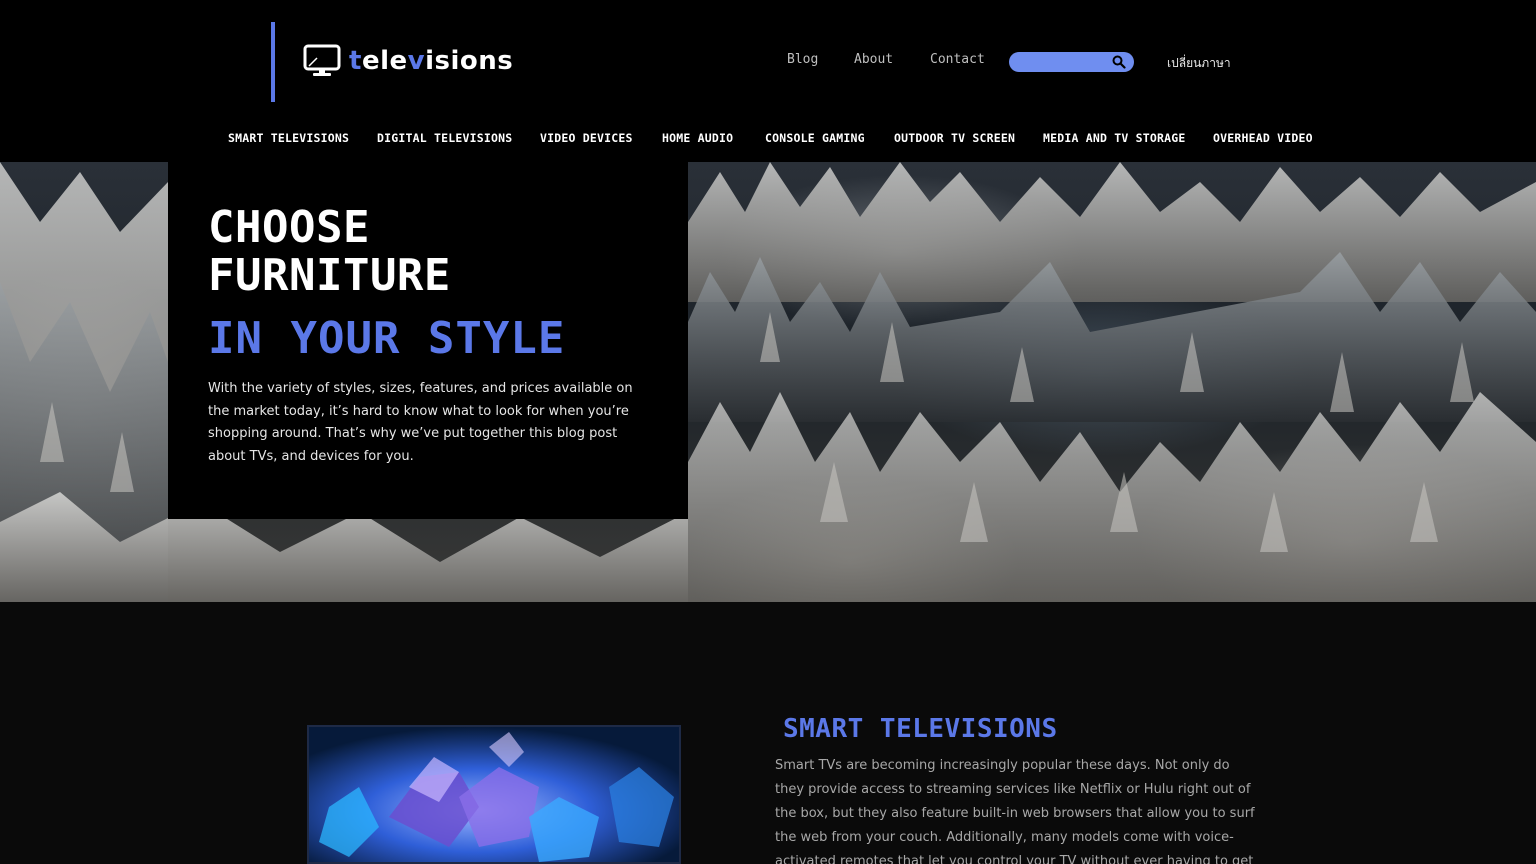 The width and height of the screenshot is (1536, 864). Describe the element at coordinates (288, 138) in the screenshot. I see `nav-item-smart-televisions: SMART TELEVISIONS` at that location.